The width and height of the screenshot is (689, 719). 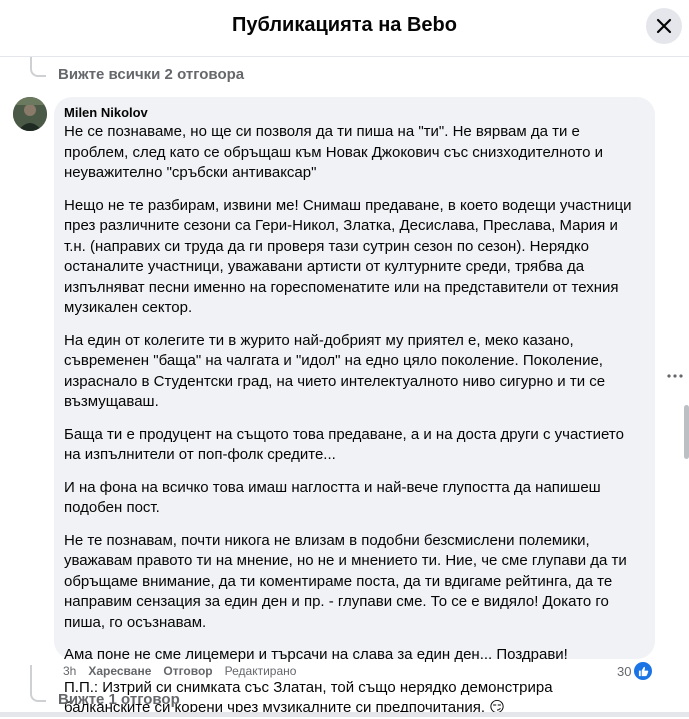 What do you see at coordinates (353, 112) in the screenshot?
I see `comment-author: Milen Nikolov` at bounding box center [353, 112].